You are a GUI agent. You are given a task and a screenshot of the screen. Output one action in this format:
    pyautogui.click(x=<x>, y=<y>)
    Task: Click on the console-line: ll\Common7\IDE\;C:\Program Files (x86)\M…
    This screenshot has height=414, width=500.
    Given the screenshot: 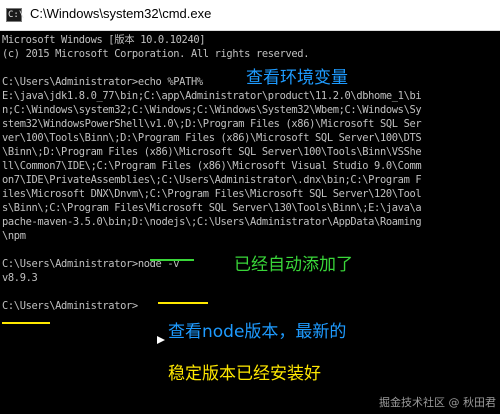 What is the action you would take?
    pyautogui.click(x=212, y=166)
    